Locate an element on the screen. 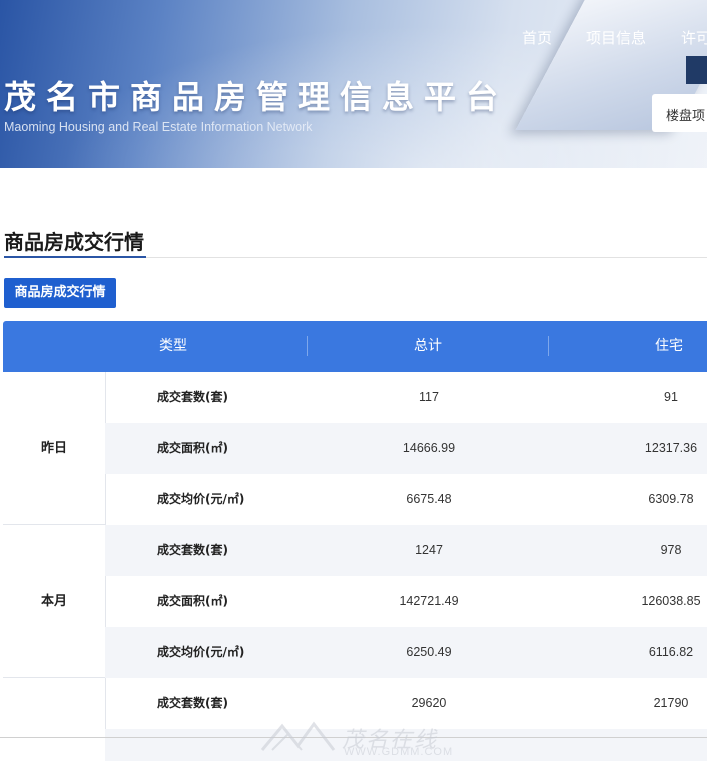  row-residential: 21790 is located at coordinates (671, 703).